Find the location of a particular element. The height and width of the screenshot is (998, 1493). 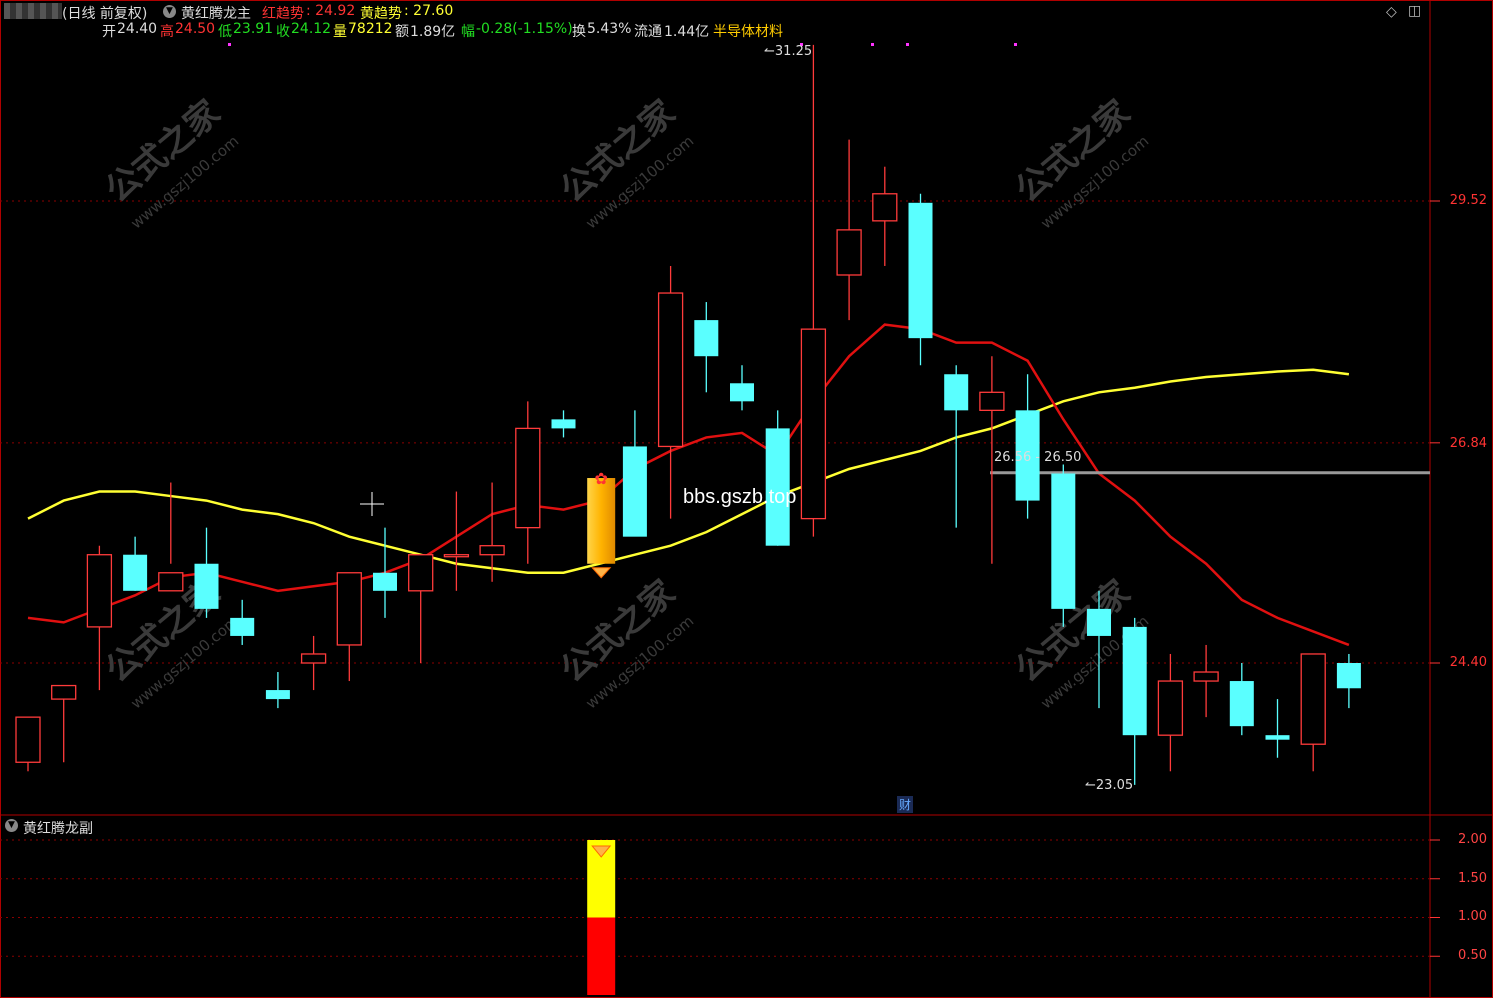

volume-value: 78212 is located at coordinates (370, 29).